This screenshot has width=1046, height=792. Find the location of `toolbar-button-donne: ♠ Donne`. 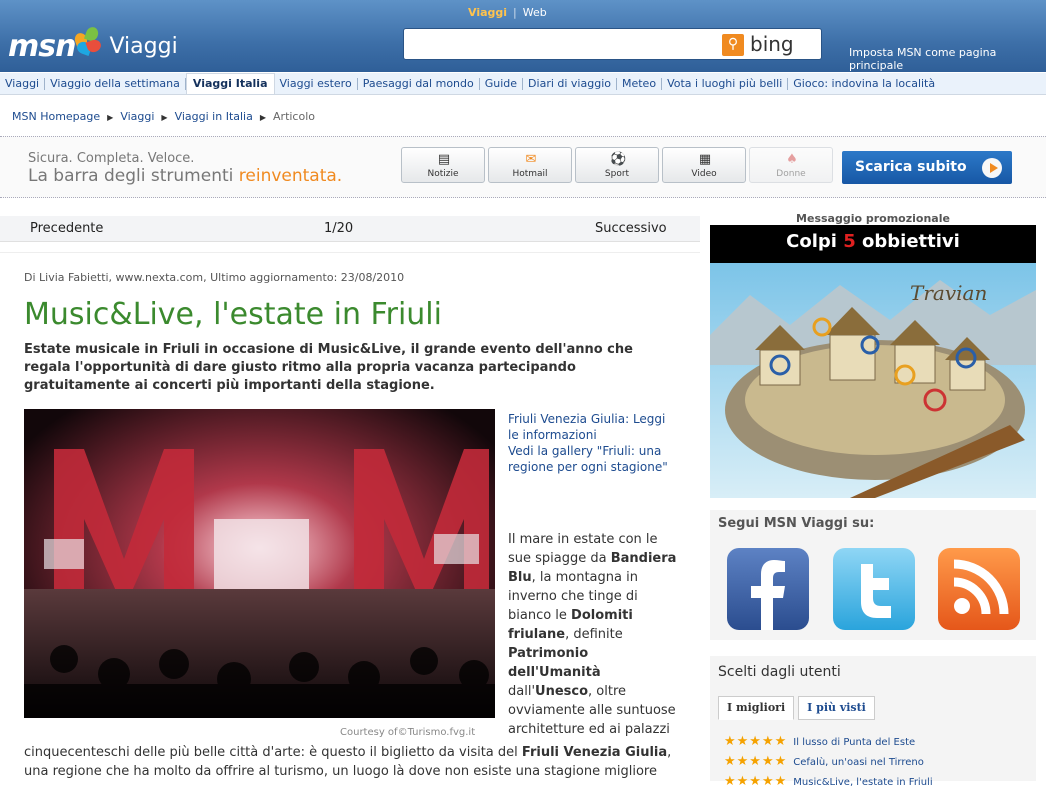

toolbar-button-donne: ♠ Donne is located at coordinates (791, 165).